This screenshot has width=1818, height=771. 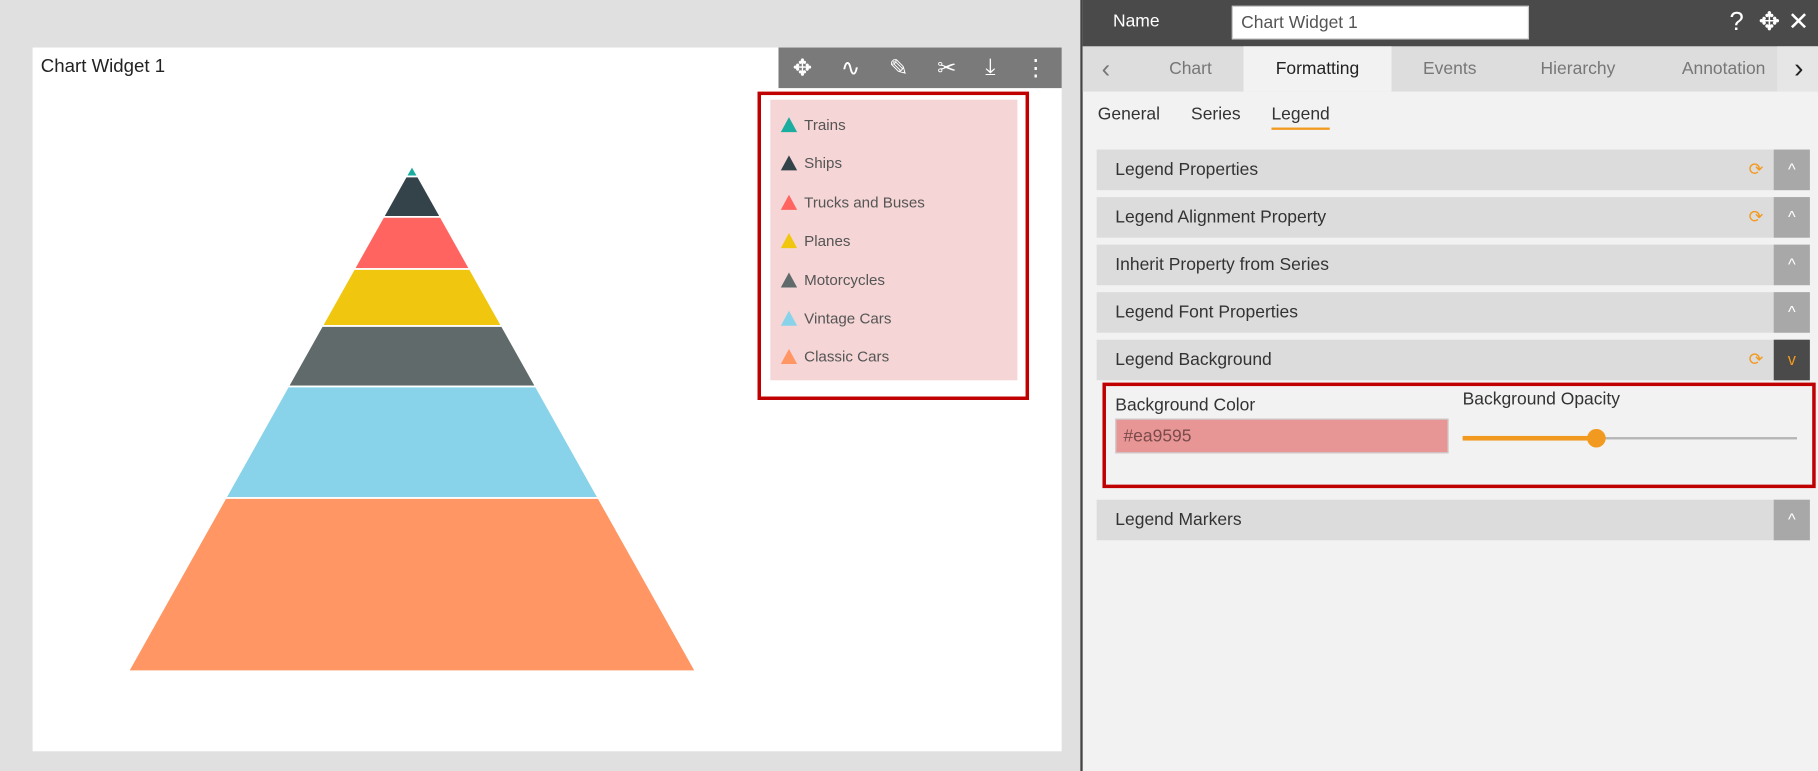 What do you see at coordinates (1207, 312) in the screenshot?
I see `section-label: Legend Font Properties` at bounding box center [1207, 312].